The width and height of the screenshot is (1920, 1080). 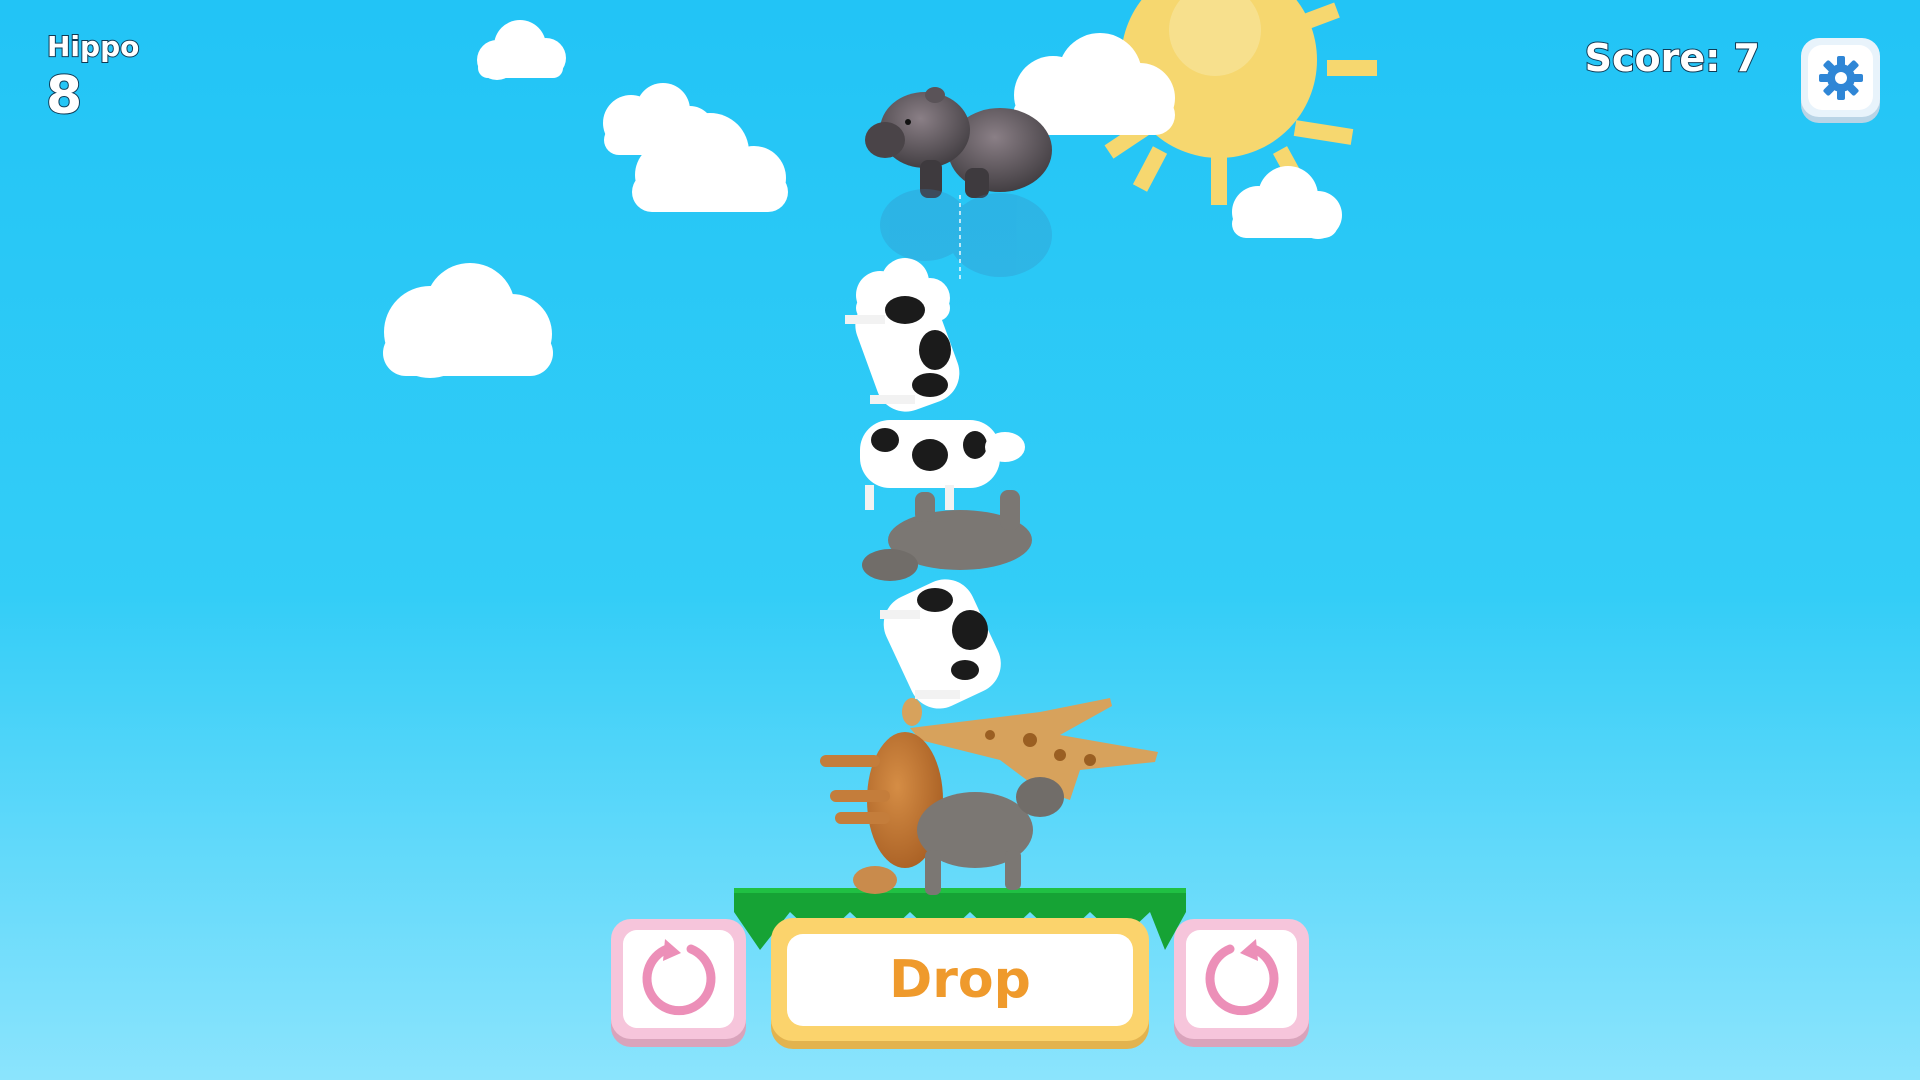 I want to click on rotate-right-button-face, so click(x=1241, y=979).